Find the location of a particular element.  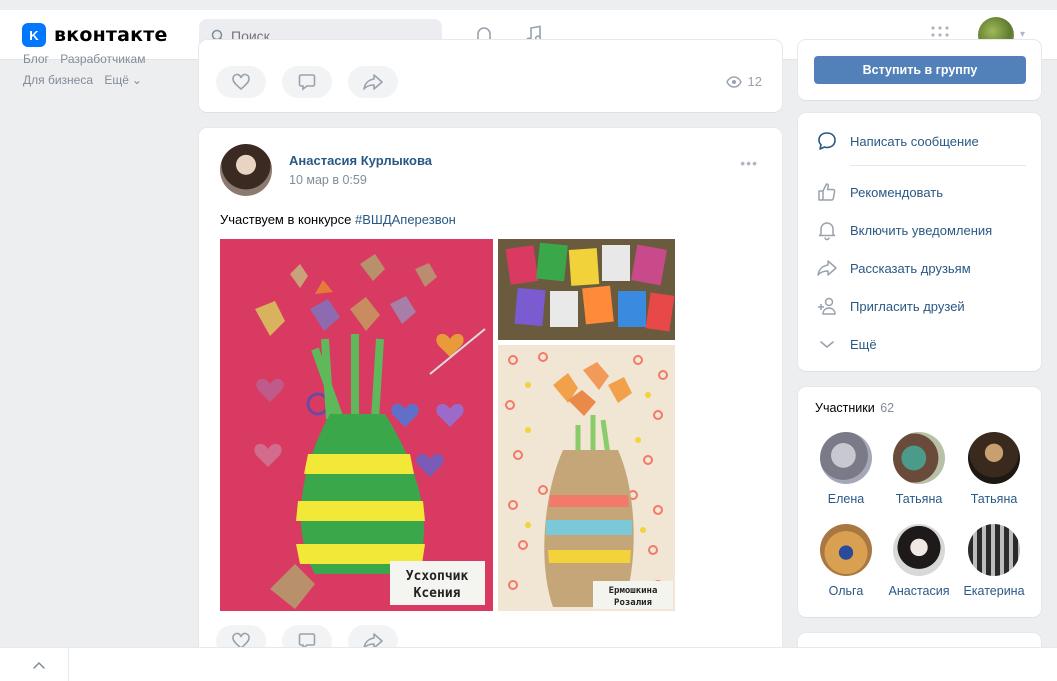

member-name: Елена is located at coordinates (846, 499).